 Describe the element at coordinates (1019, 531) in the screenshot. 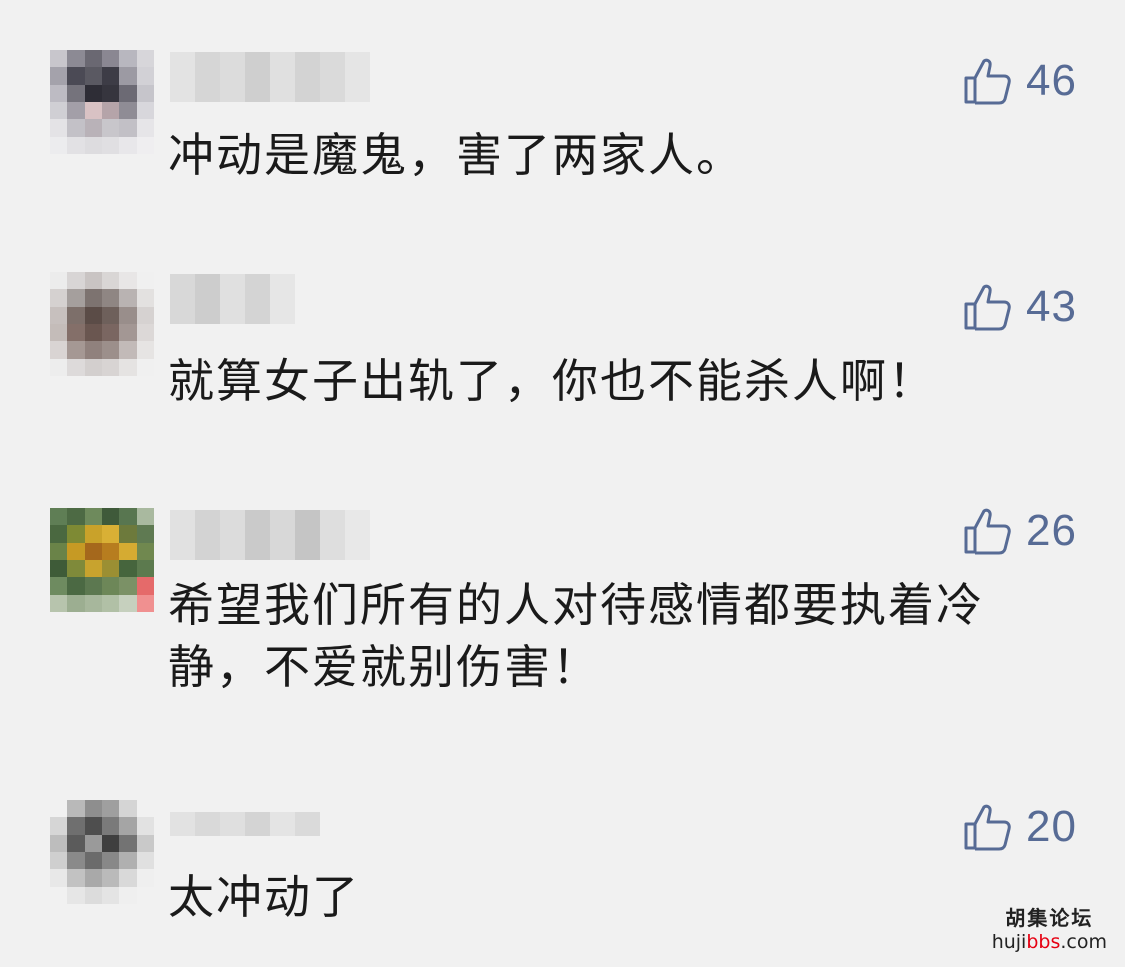

I see `like-button: 26` at that location.